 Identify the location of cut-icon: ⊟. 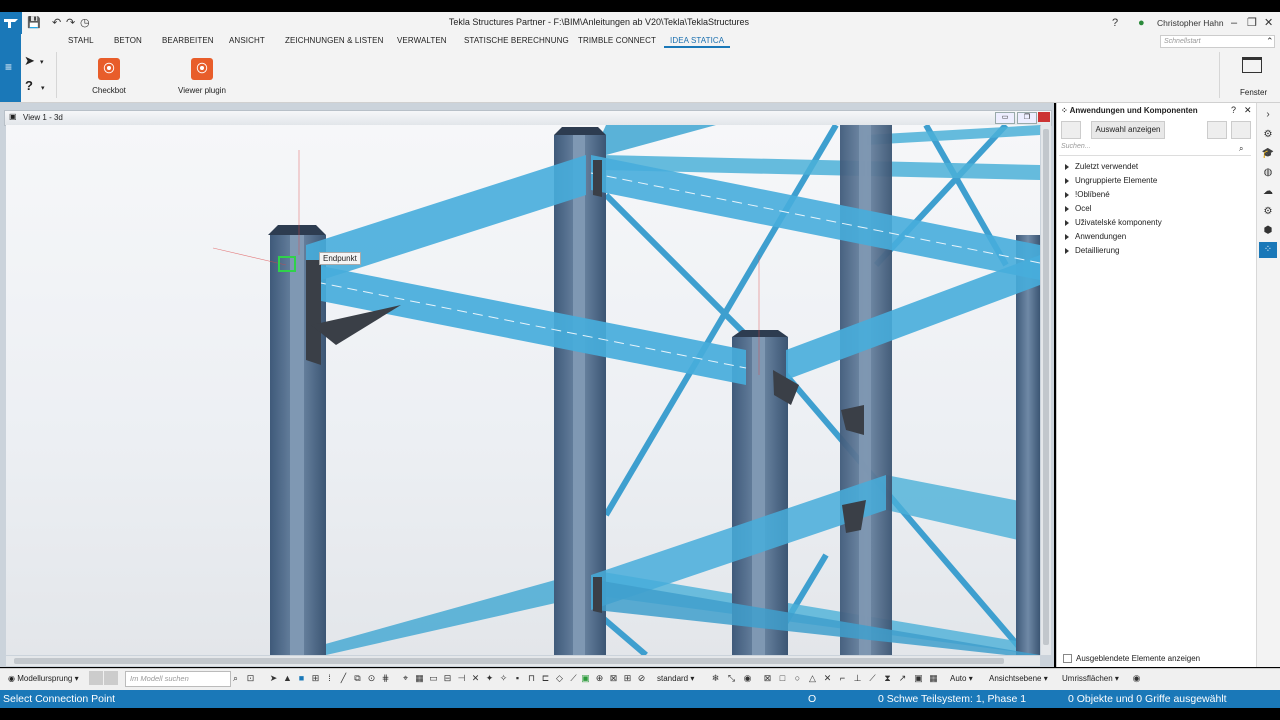
(447, 678).